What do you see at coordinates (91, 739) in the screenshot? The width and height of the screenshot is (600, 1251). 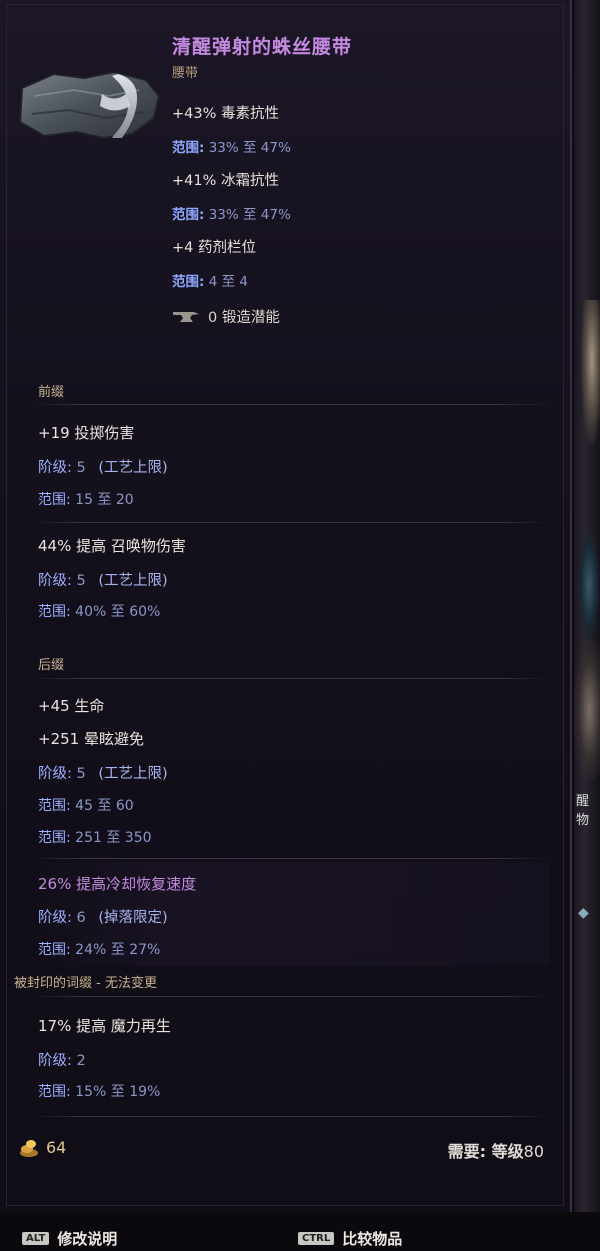 I see `suffix-affix-line: +251 晕眩避免` at bounding box center [91, 739].